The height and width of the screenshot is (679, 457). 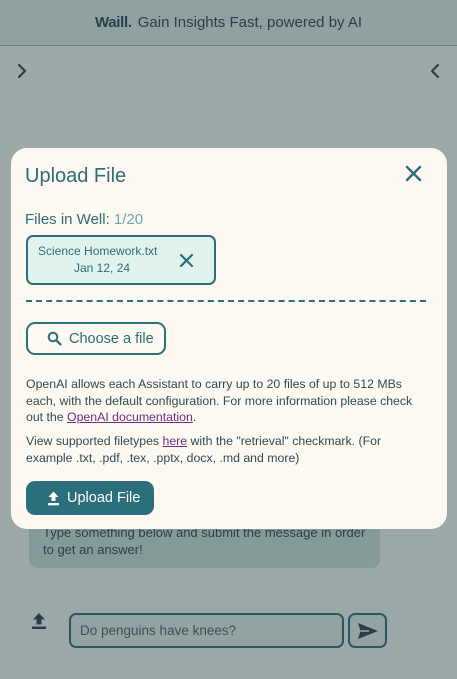 I want to click on filetypes-text: View supported filetypes, so click(x=94, y=441).